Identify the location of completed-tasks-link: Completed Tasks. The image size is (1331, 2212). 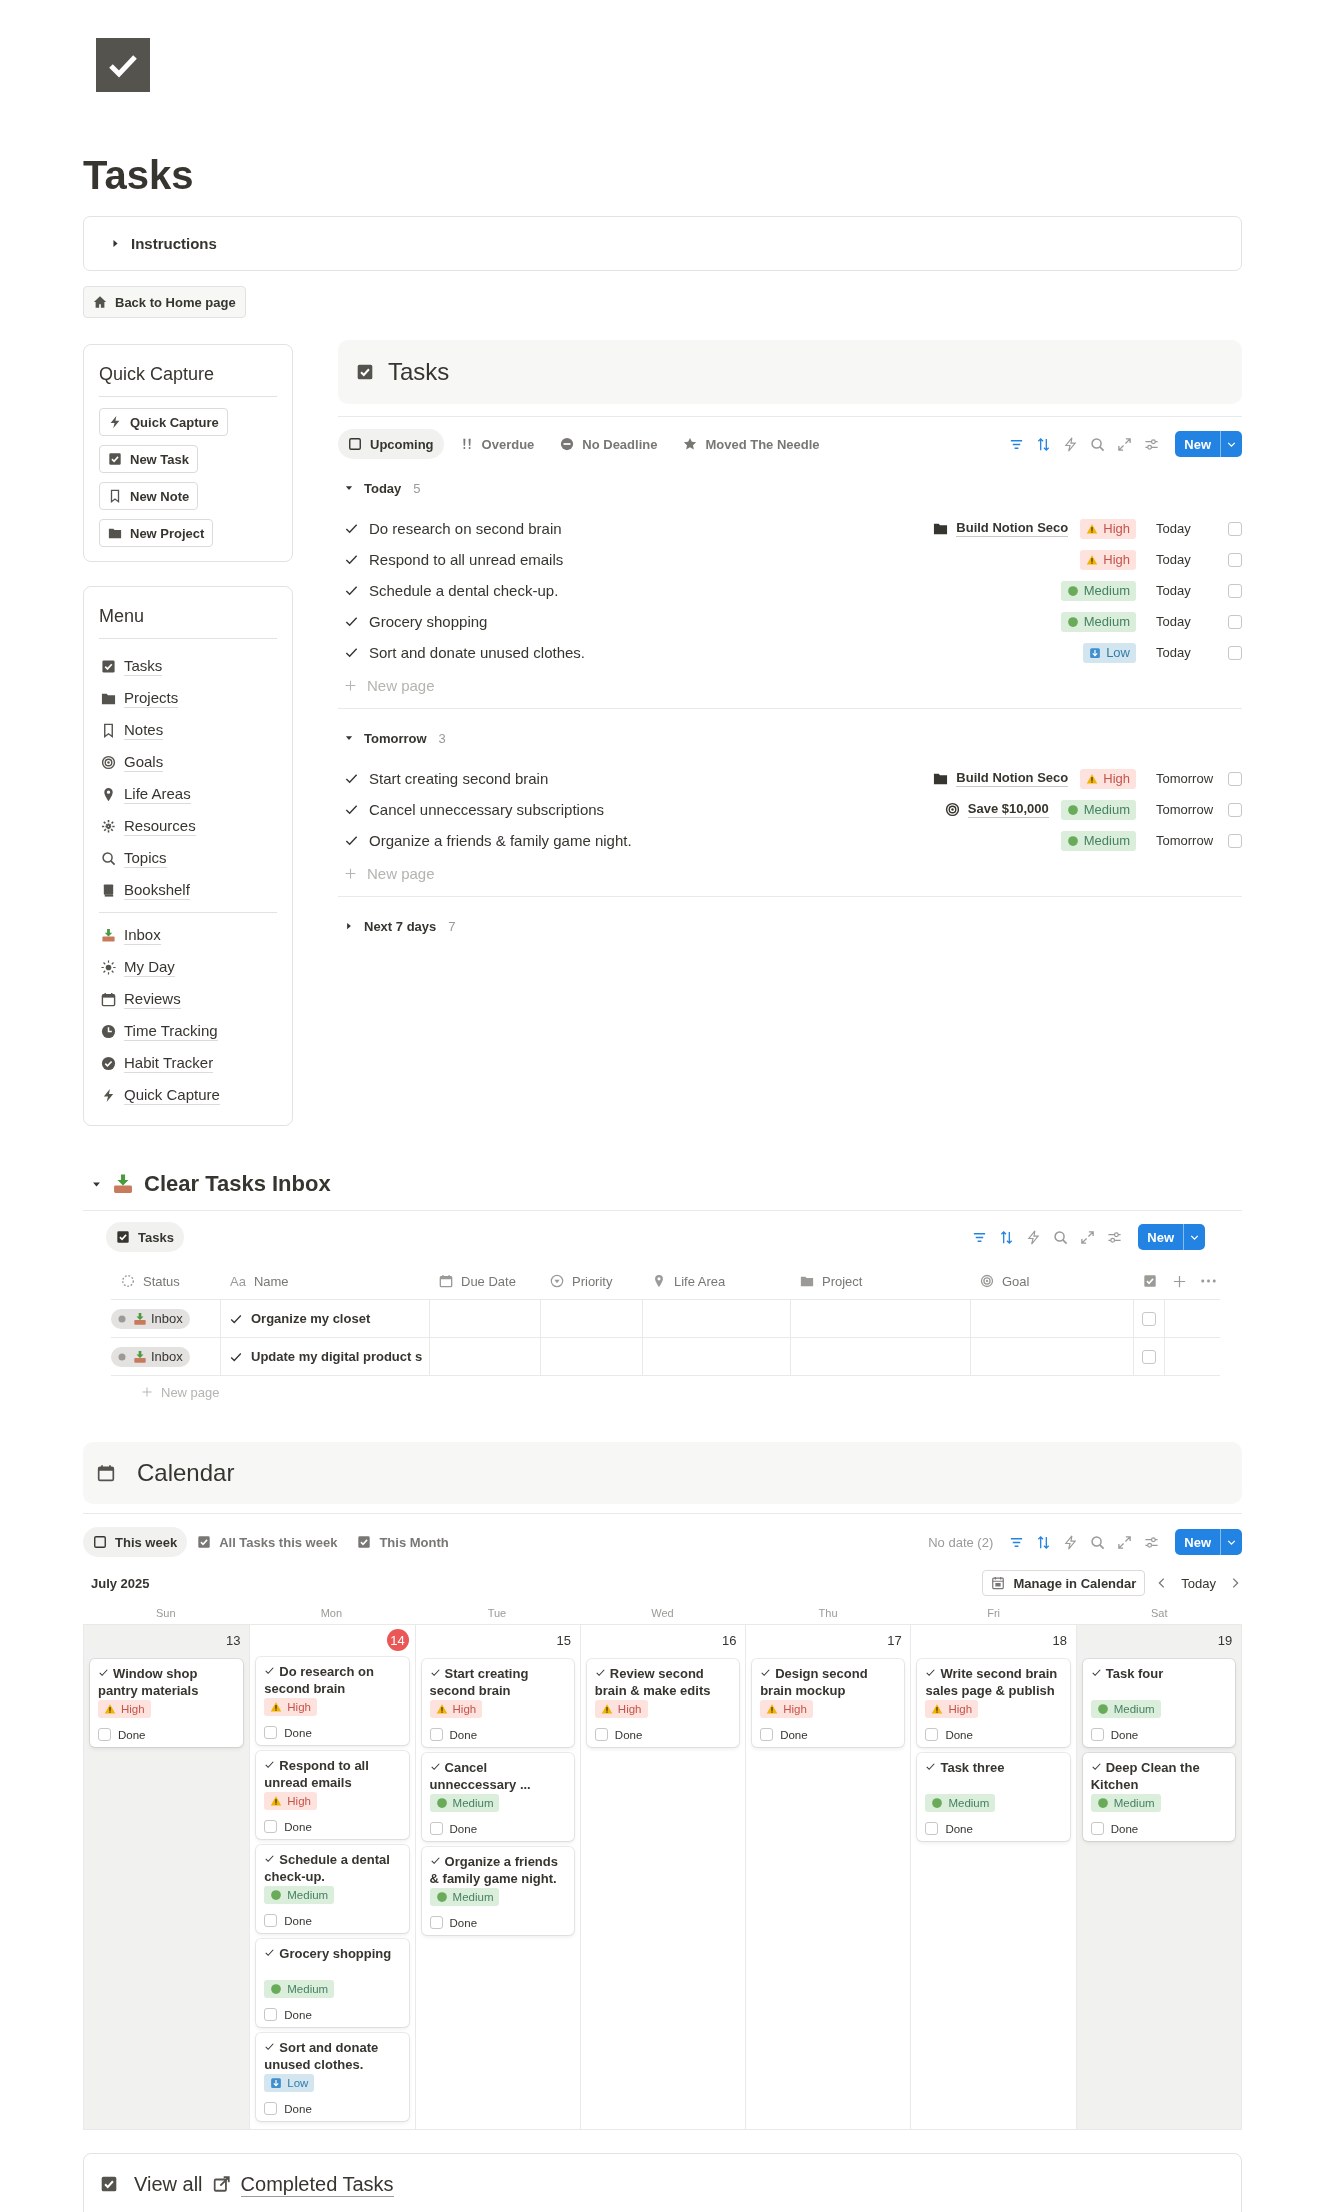
(317, 2184).